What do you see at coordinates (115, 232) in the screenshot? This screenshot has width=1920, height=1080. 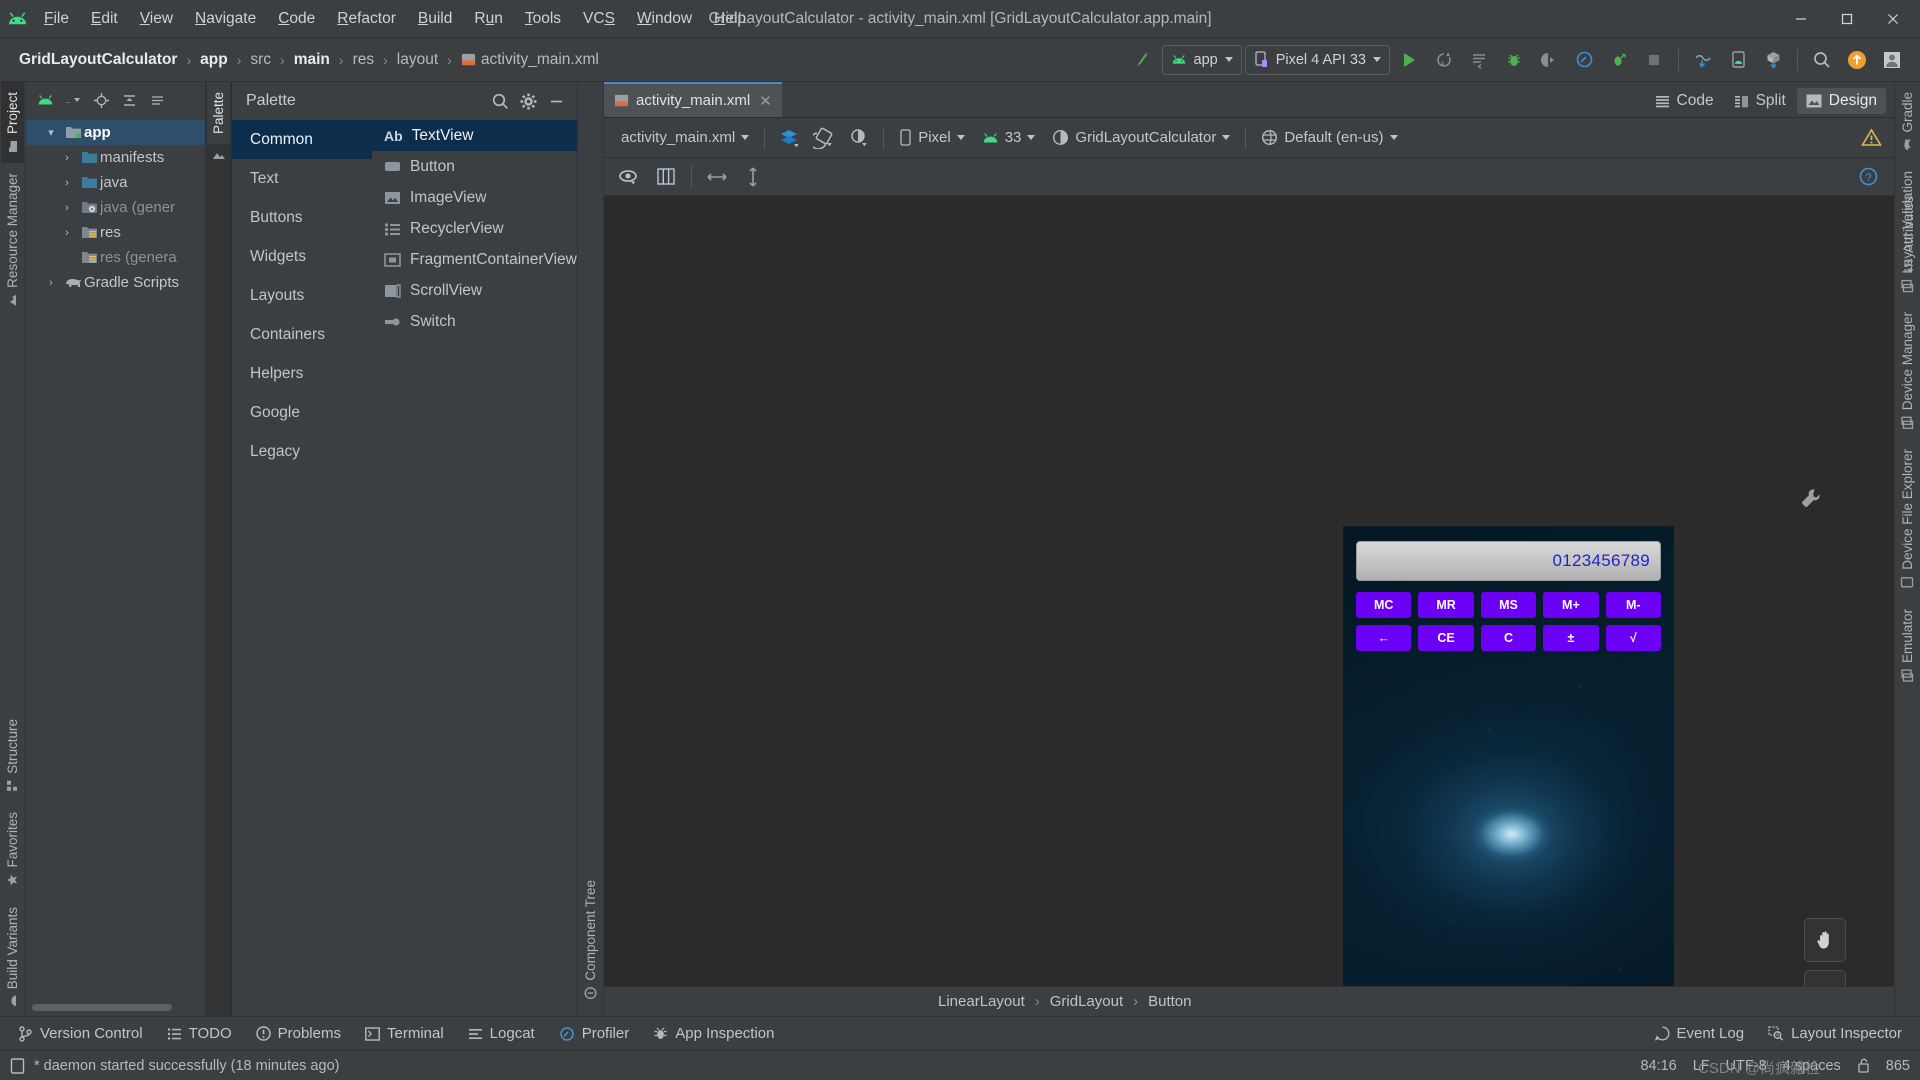 I see `tree-node-res: › res` at bounding box center [115, 232].